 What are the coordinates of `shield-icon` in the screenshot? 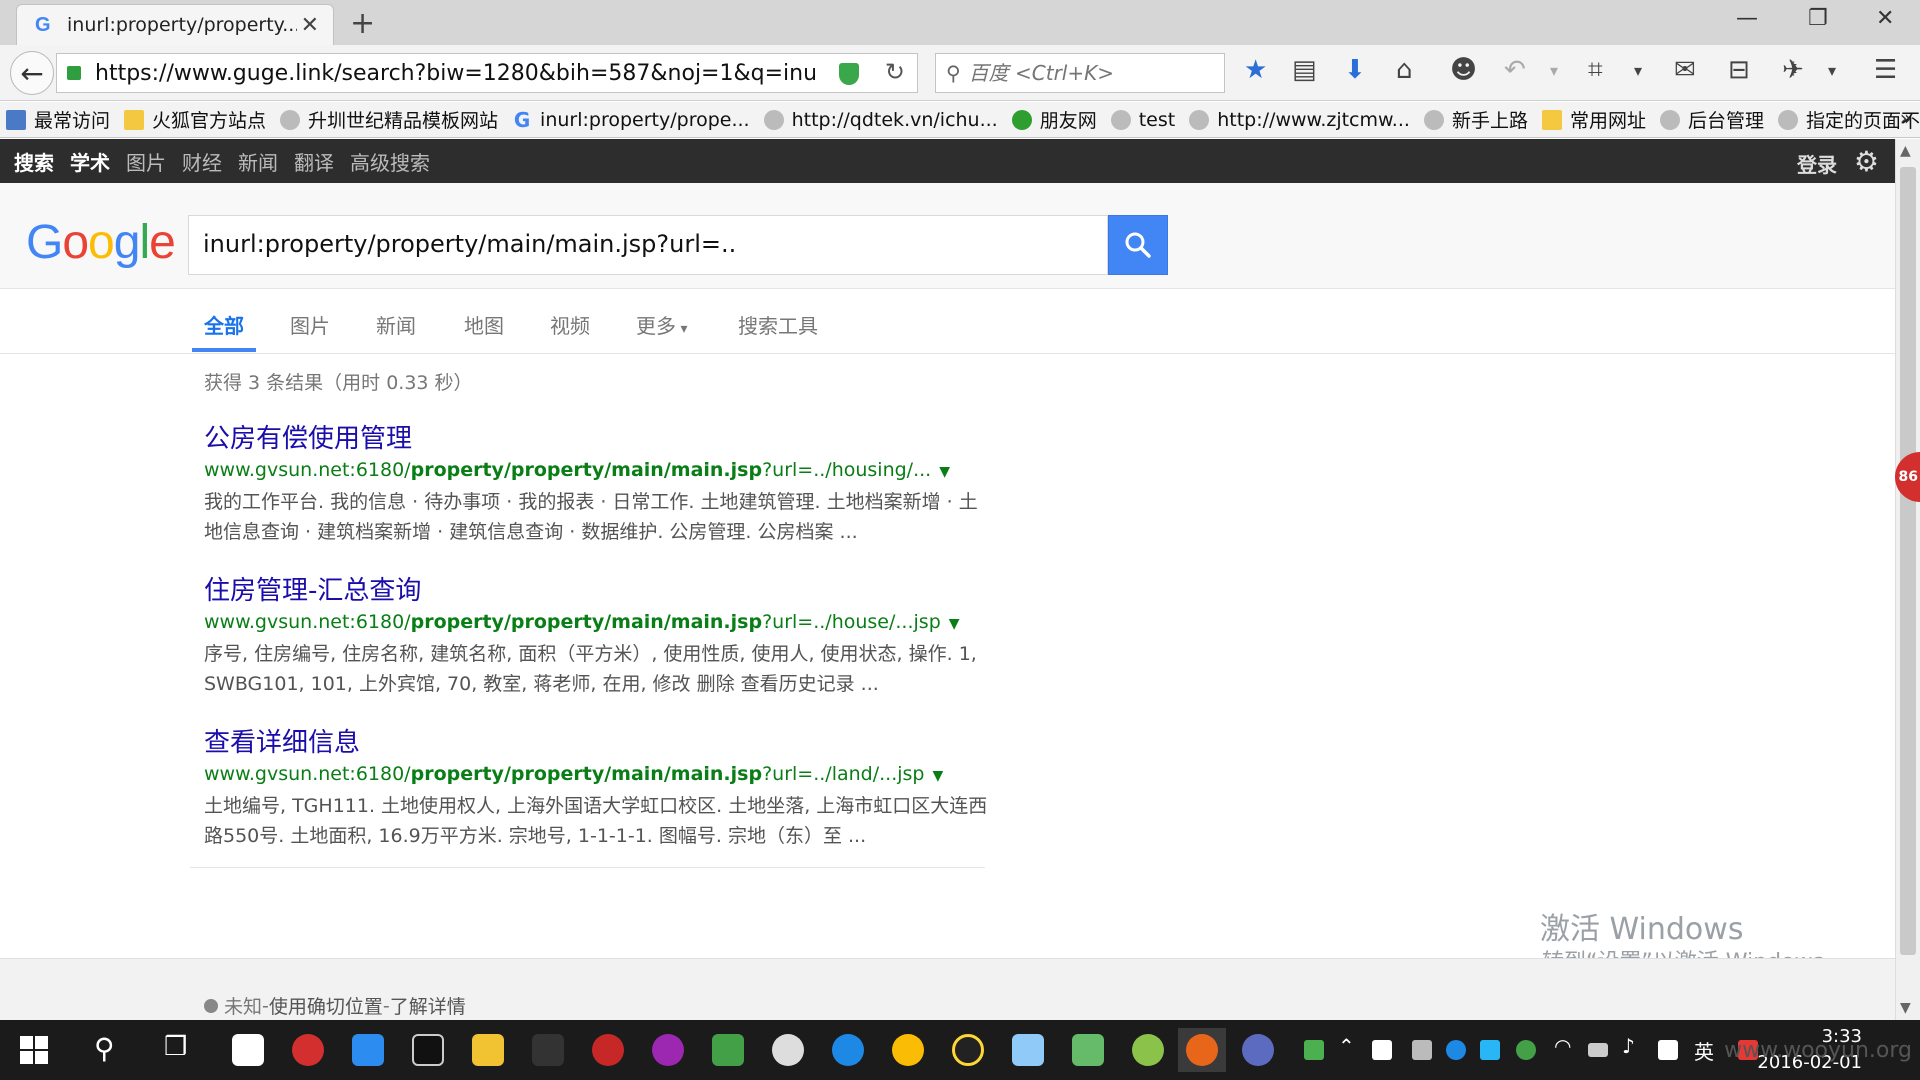 It's located at (849, 74).